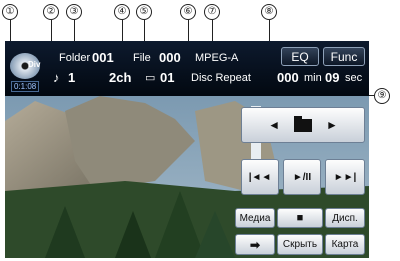 The image size is (400, 261). I want to click on callout-1: ①, so click(10, 12).